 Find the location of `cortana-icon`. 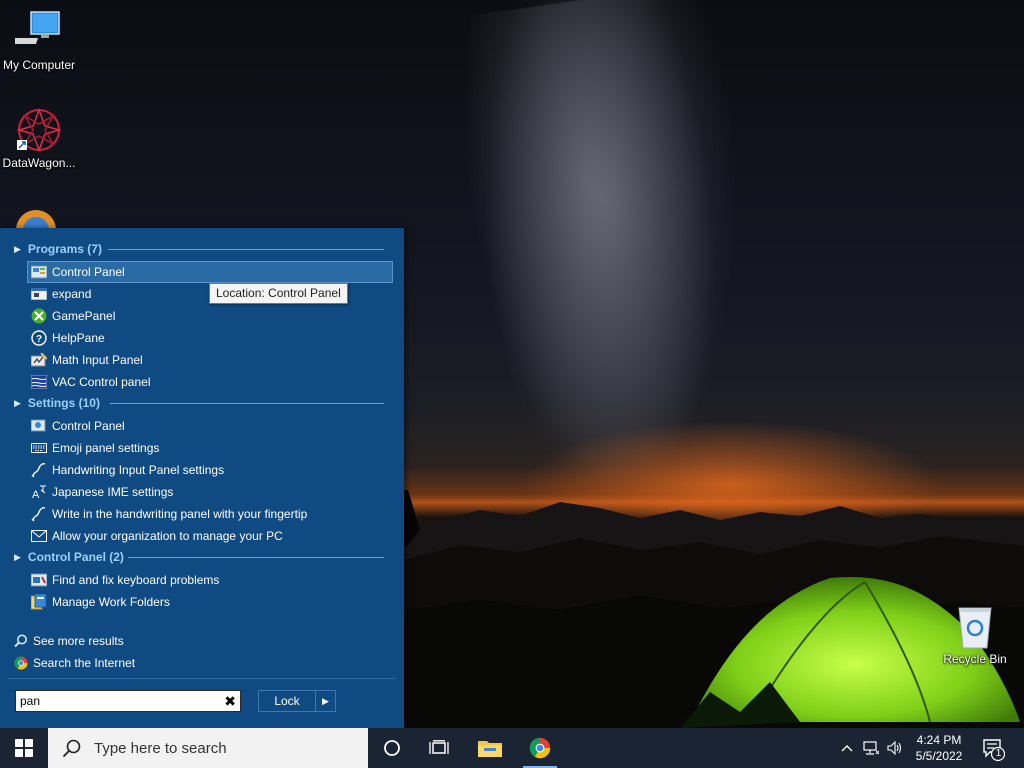

cortana-icon is located at coordinates (392, 748).